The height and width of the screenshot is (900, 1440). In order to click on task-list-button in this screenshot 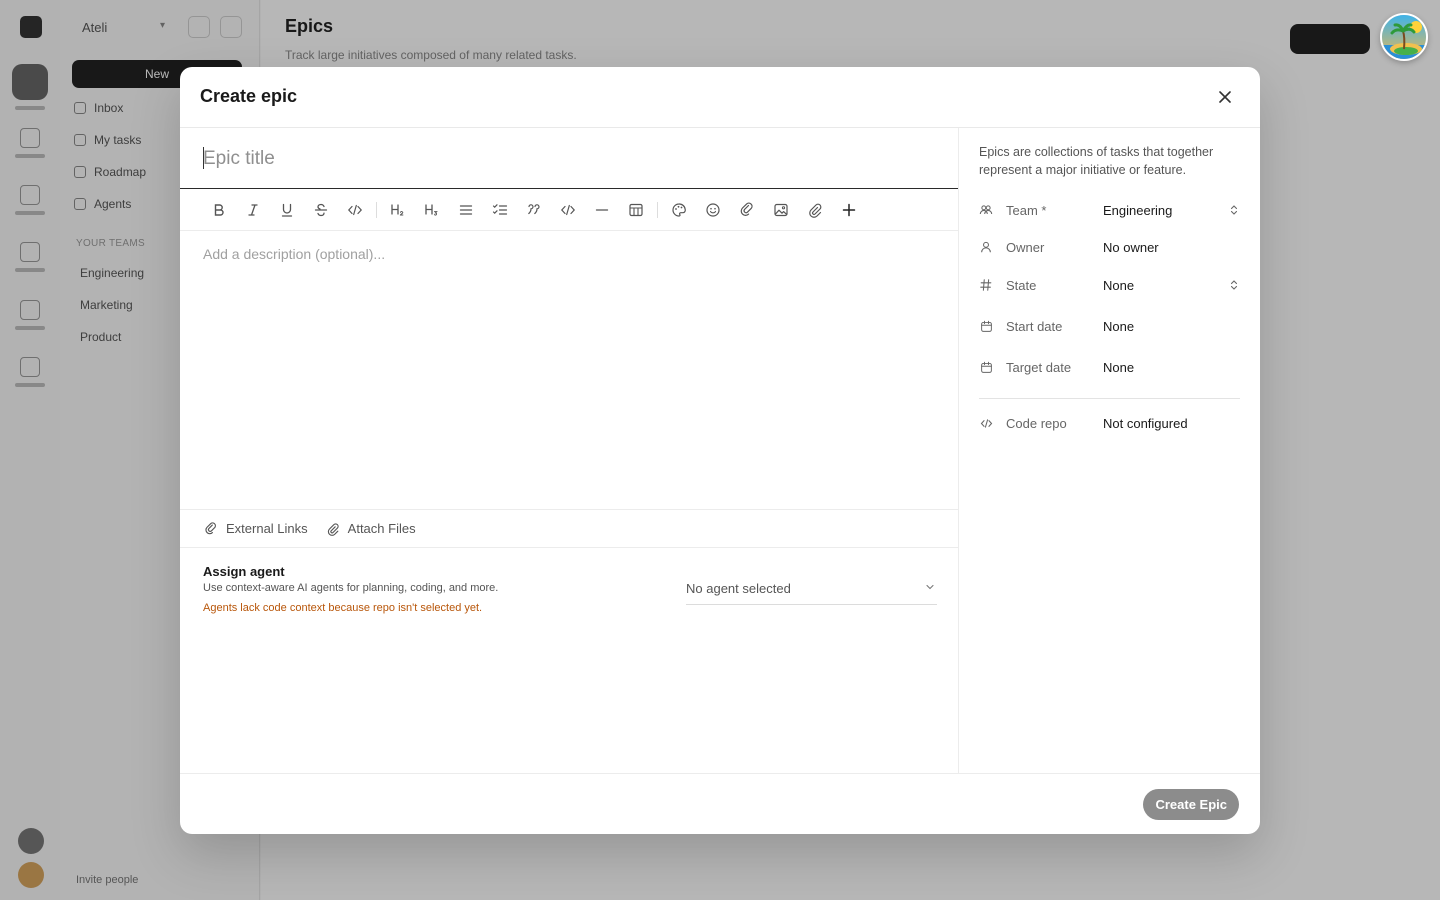, I will do `click(500, 210)`.